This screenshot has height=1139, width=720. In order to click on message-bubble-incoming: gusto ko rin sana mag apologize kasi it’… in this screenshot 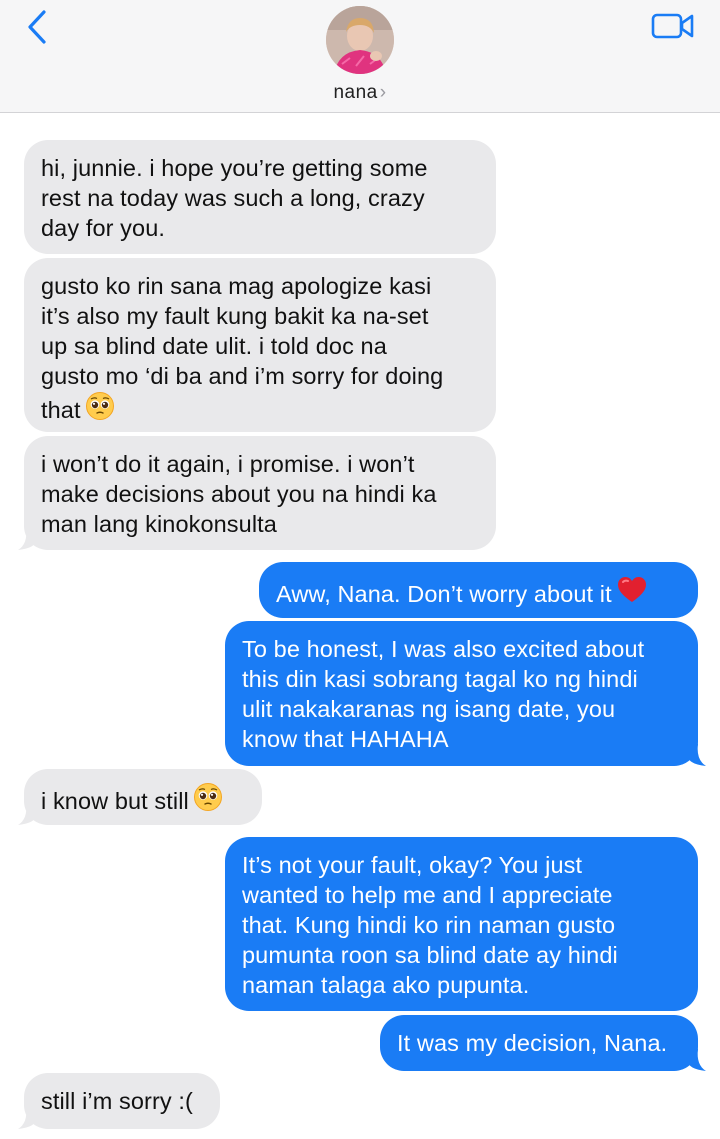, I will do `click(260, 345)`.